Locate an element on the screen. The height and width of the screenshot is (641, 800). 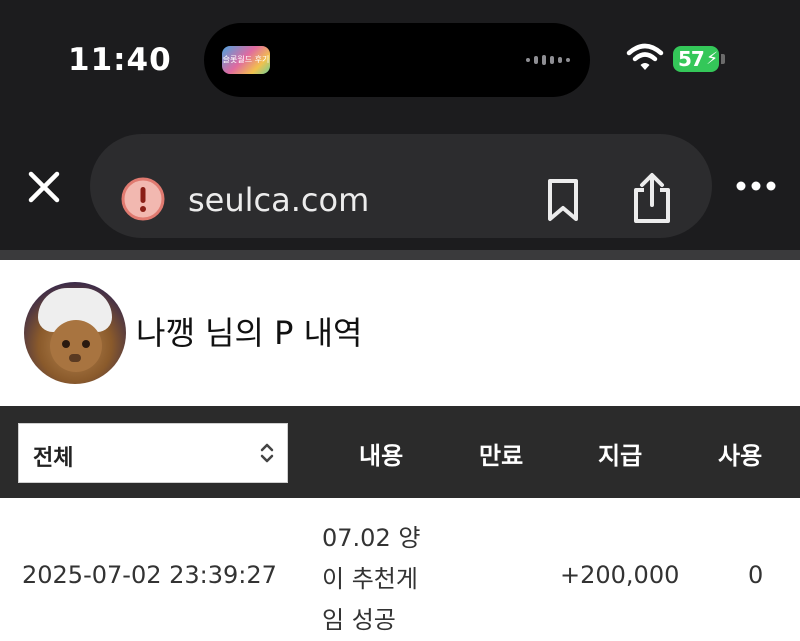
dynamic-island: 슬롯월드 후기 is located at coordinates (397, 60).